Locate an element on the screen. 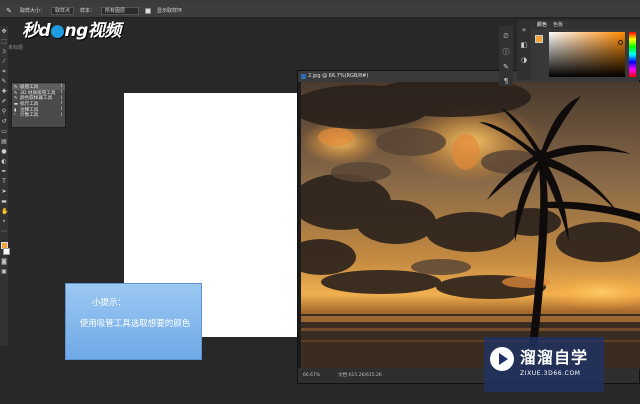  tab-color: 颜色 is located at coordinates (542, 24).